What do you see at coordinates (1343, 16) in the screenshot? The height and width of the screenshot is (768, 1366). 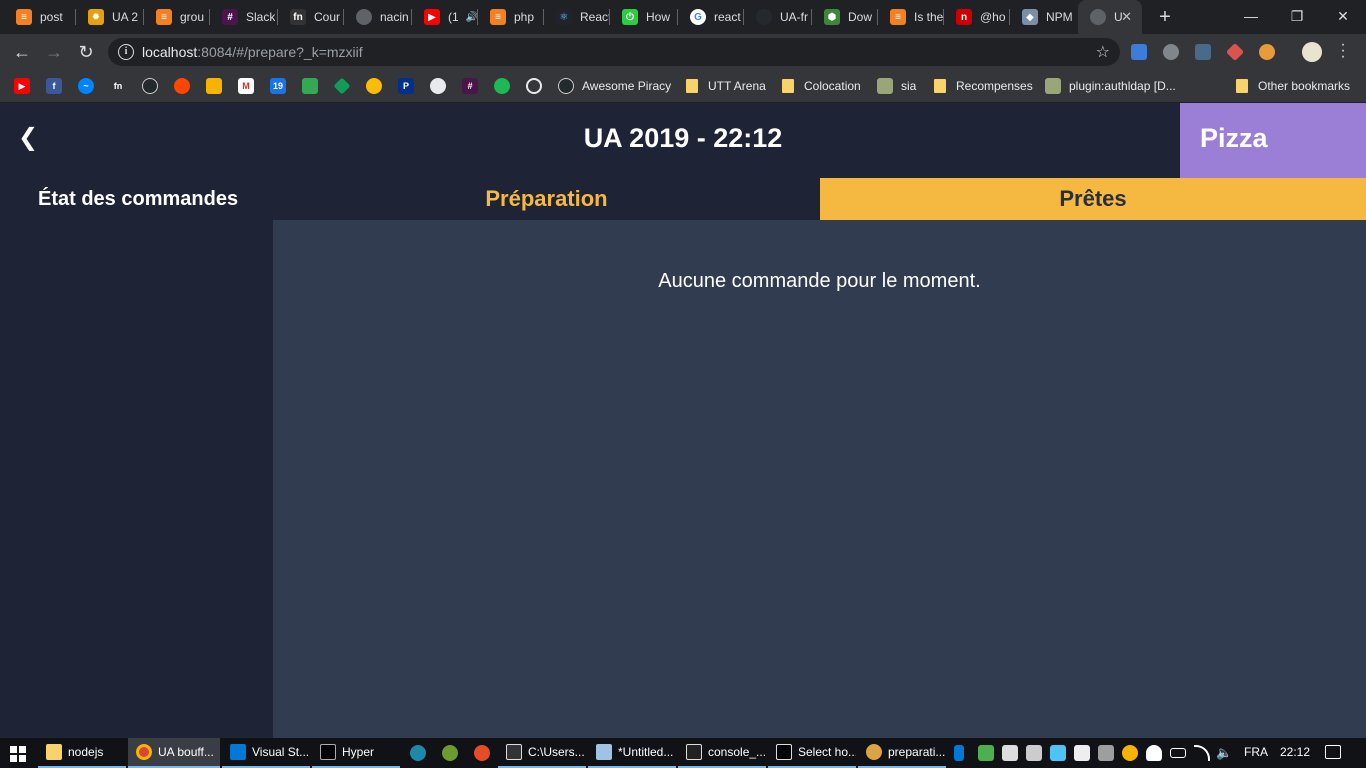 I see `close-window-button: ✕` at bounding box center [1343, 16].